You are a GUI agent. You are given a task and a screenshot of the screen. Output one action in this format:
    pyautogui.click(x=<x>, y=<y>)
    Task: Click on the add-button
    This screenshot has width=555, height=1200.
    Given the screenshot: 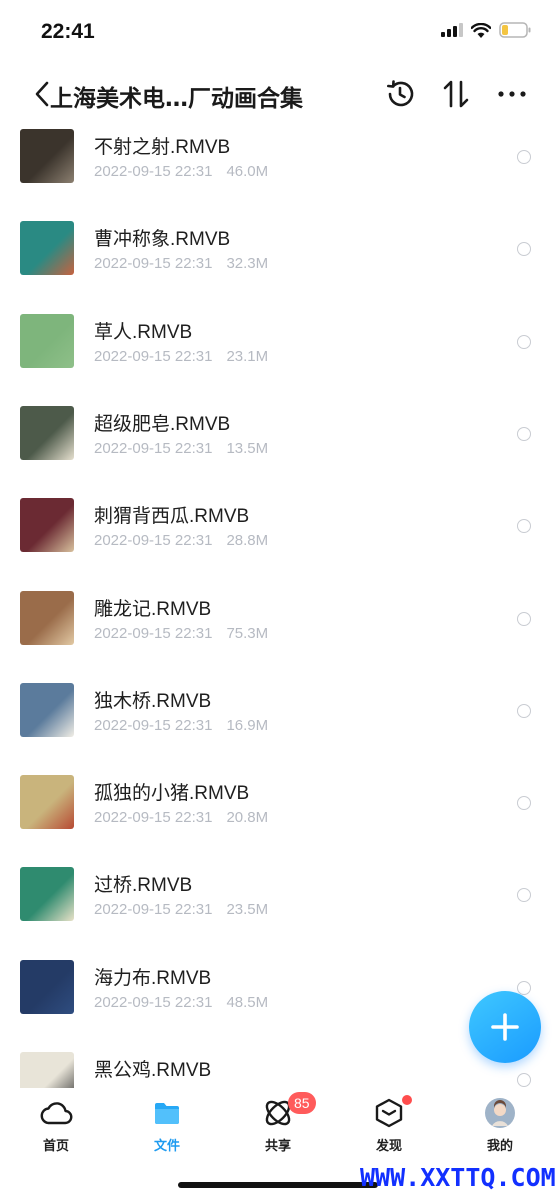 What is the action you would take?
    pyautogui.click(x=505, y=1027)
    